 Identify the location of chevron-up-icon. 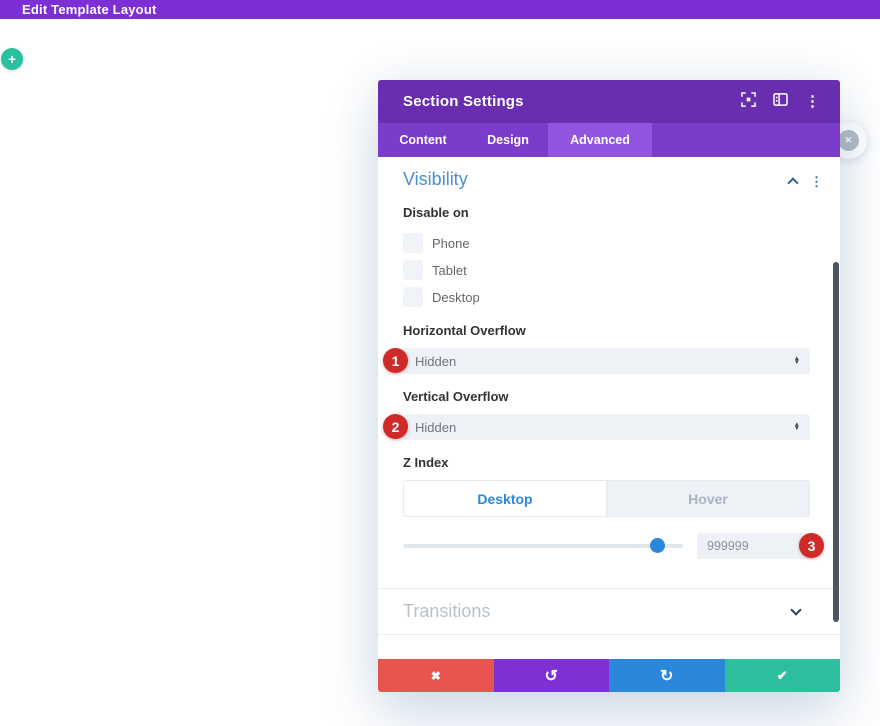
(793, 183).